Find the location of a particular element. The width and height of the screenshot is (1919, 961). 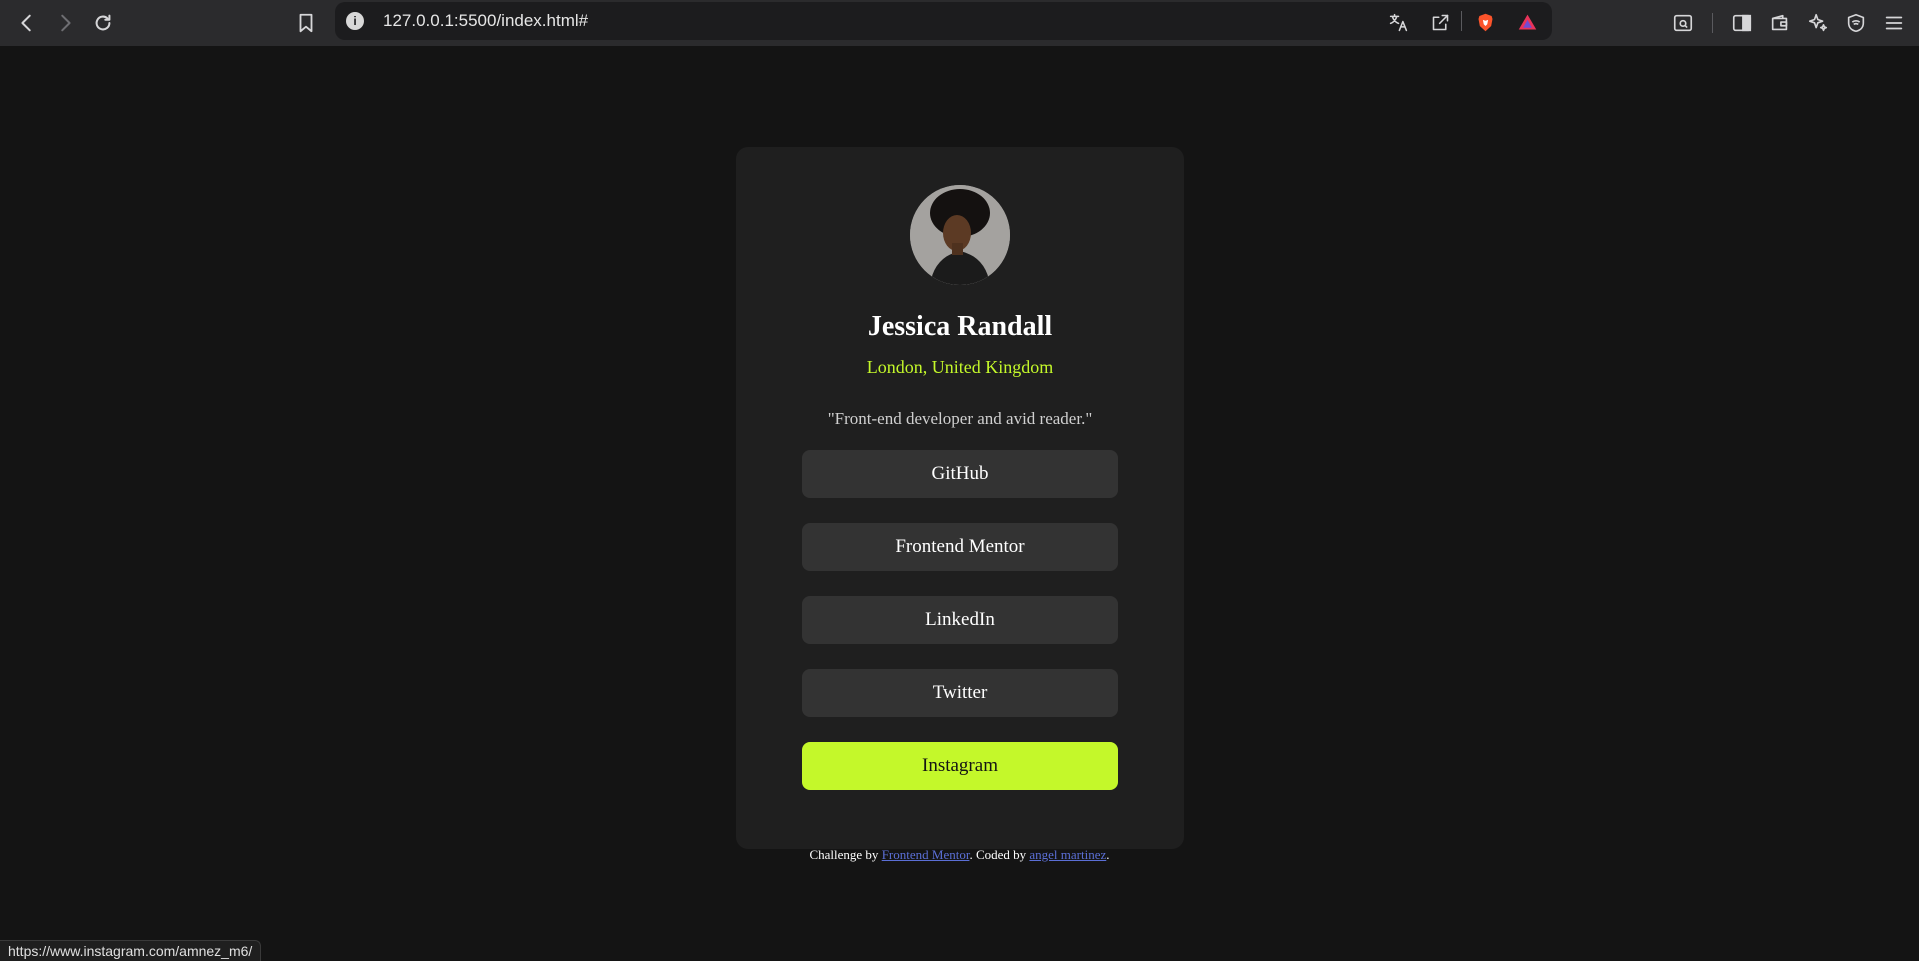

address-bar: i 127.0.0.1:5500/index.html# is located at coordinates (943, 21).